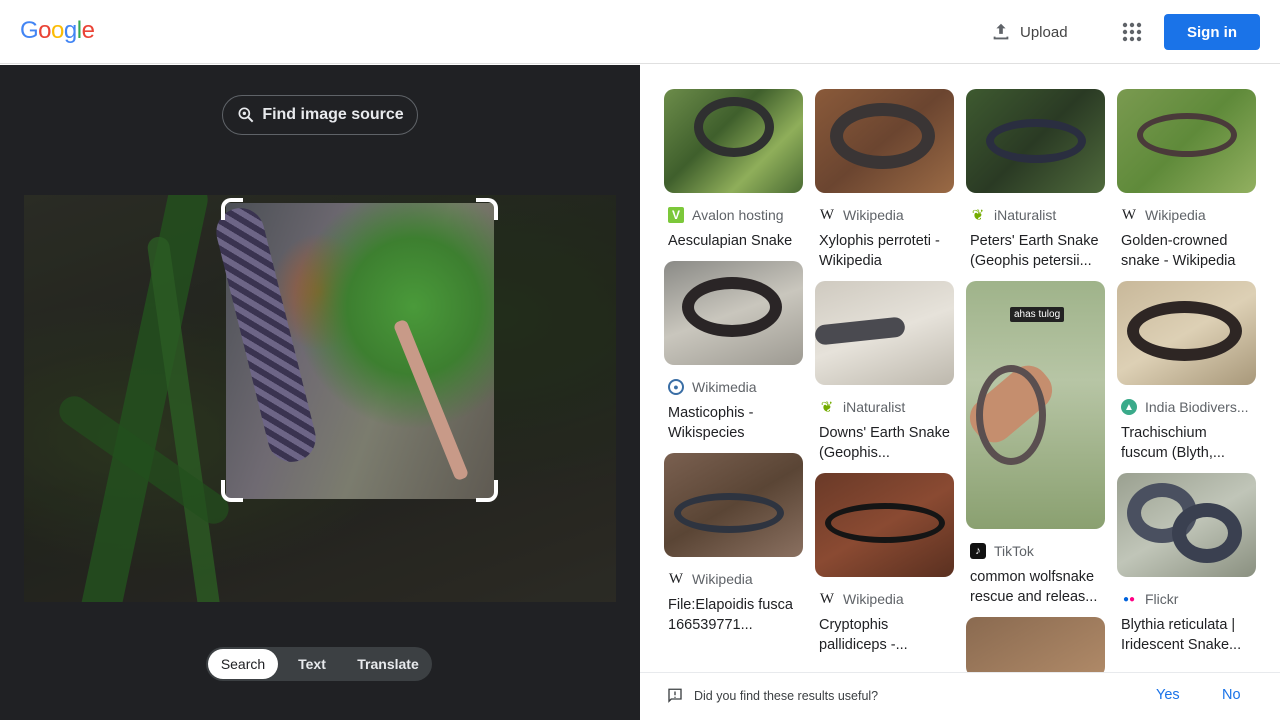 This screenshot has height=720, width=1280. I want to click on result-card: V Avalon hosting Aesculapian Snake, so click(733, 170).